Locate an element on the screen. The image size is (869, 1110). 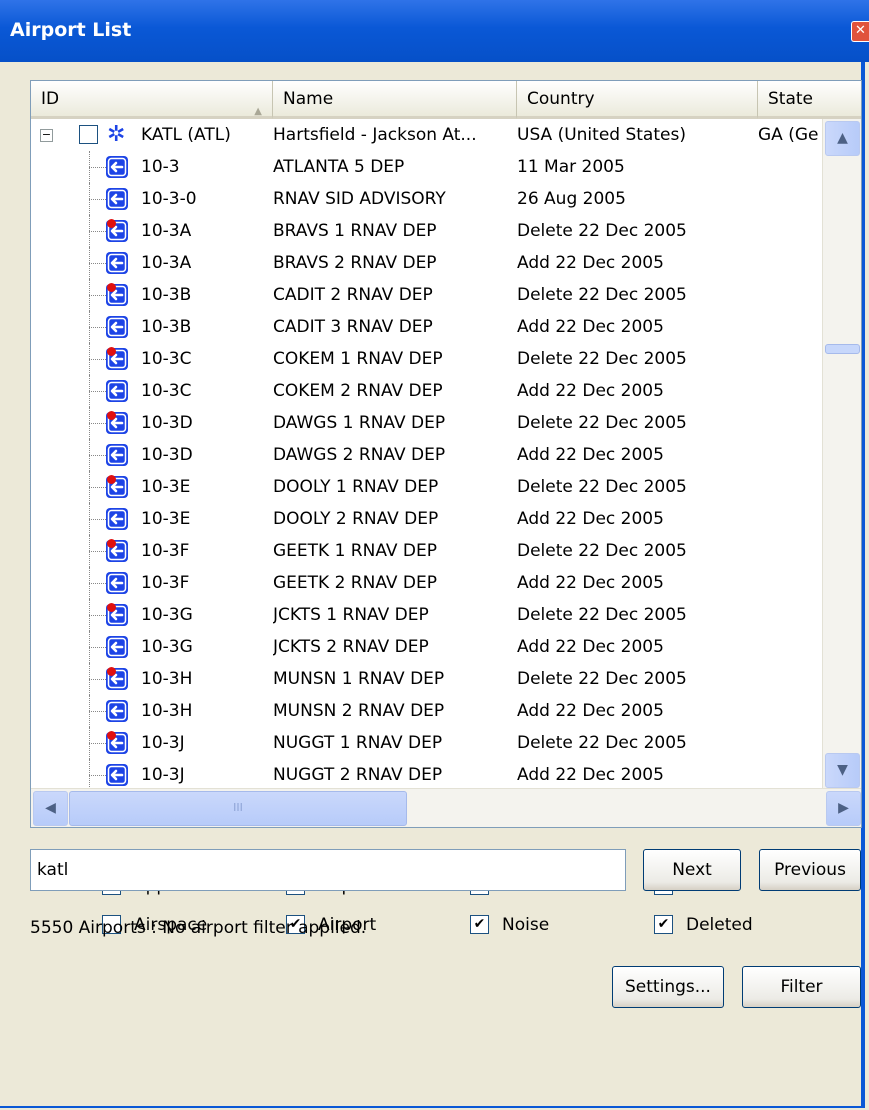
table-row: 10-3D DAWGS 1 RNAV DEP Delete 22 Dec 2005 is located at coordinates (427, 423).